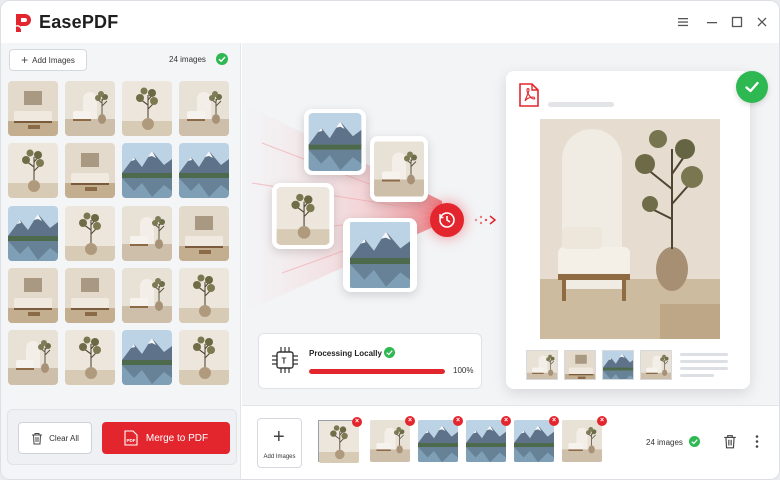 The width and height of the screenshot is (780, 480). I want to click on merge-to-pdf-label: Merge to PDF, so click(177, 438).